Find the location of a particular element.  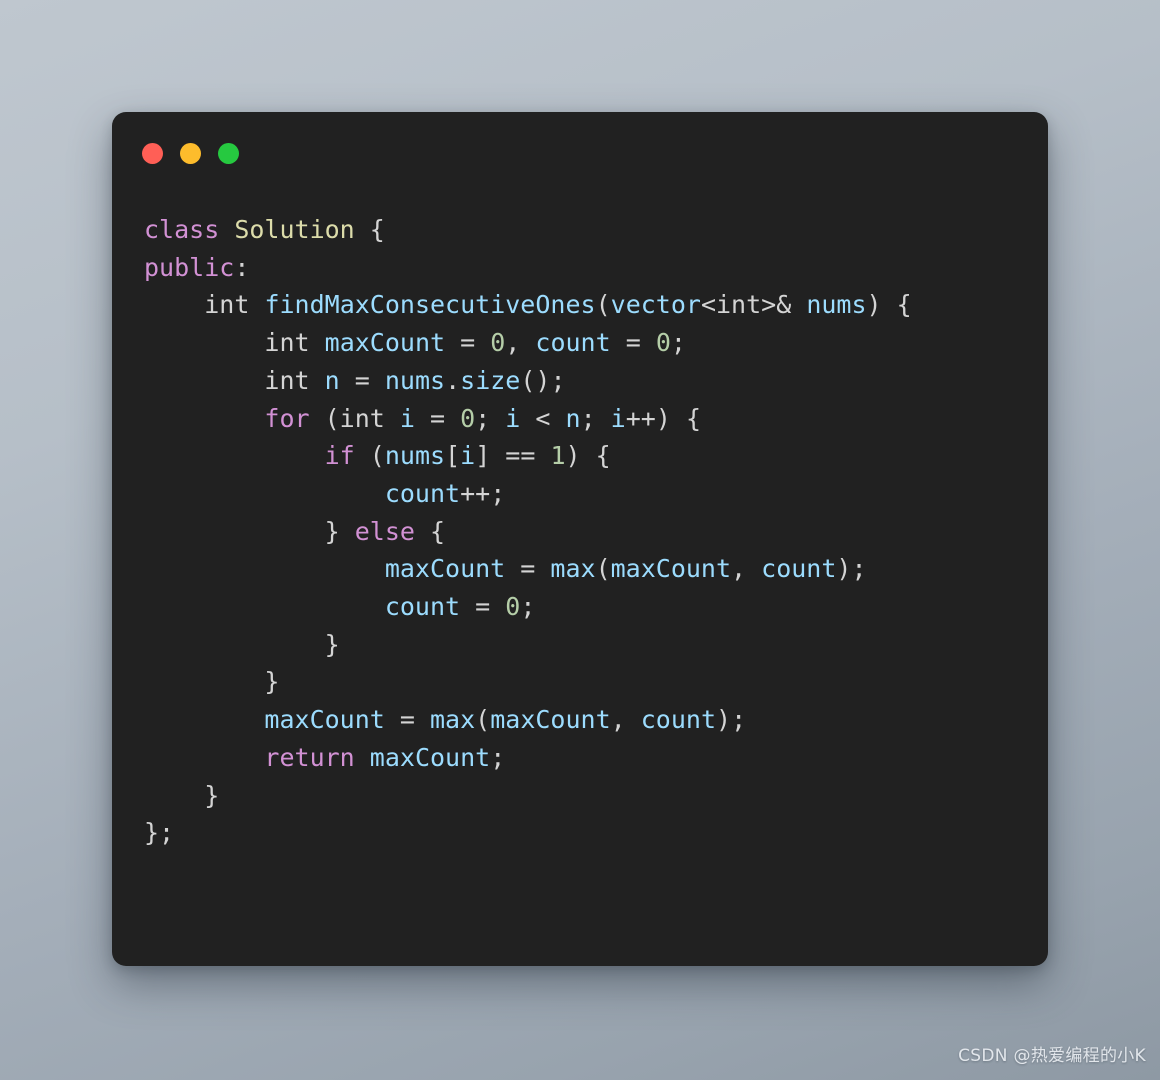

watermark-label: CSDN @热爱编程的小K is located at coordinates (1052, 1056).